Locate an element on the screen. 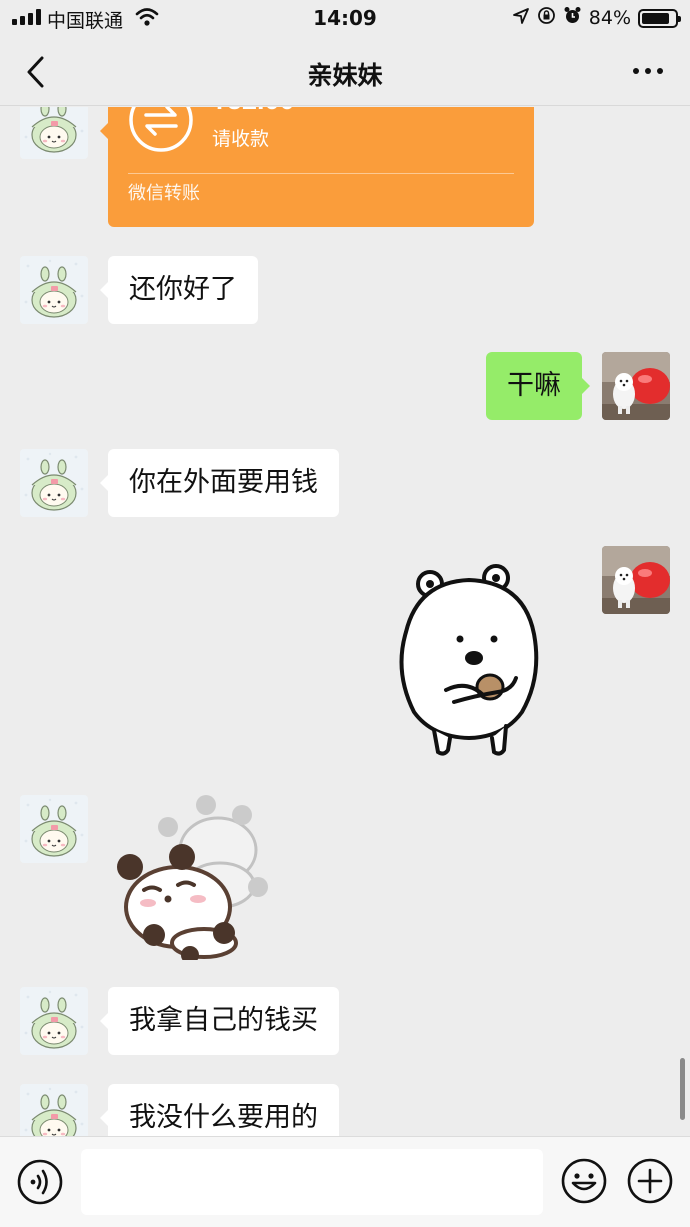 The width and height of the screenshot is (690, 1227). battery-level is located at coordinates (655, 18).